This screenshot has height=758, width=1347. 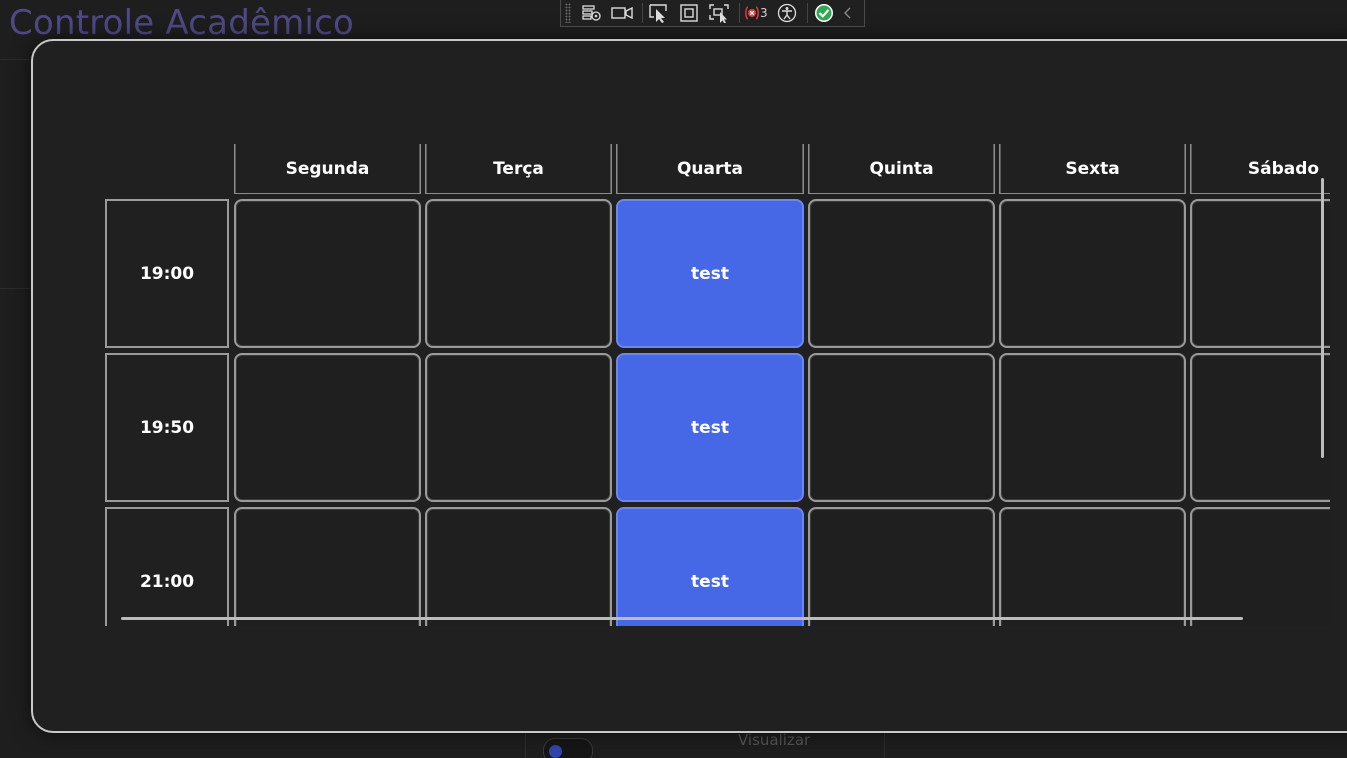 What do you see at coordinates (659, 13) in the screenshot?
I see `select-element-icon` at bounding box center [659, 13].